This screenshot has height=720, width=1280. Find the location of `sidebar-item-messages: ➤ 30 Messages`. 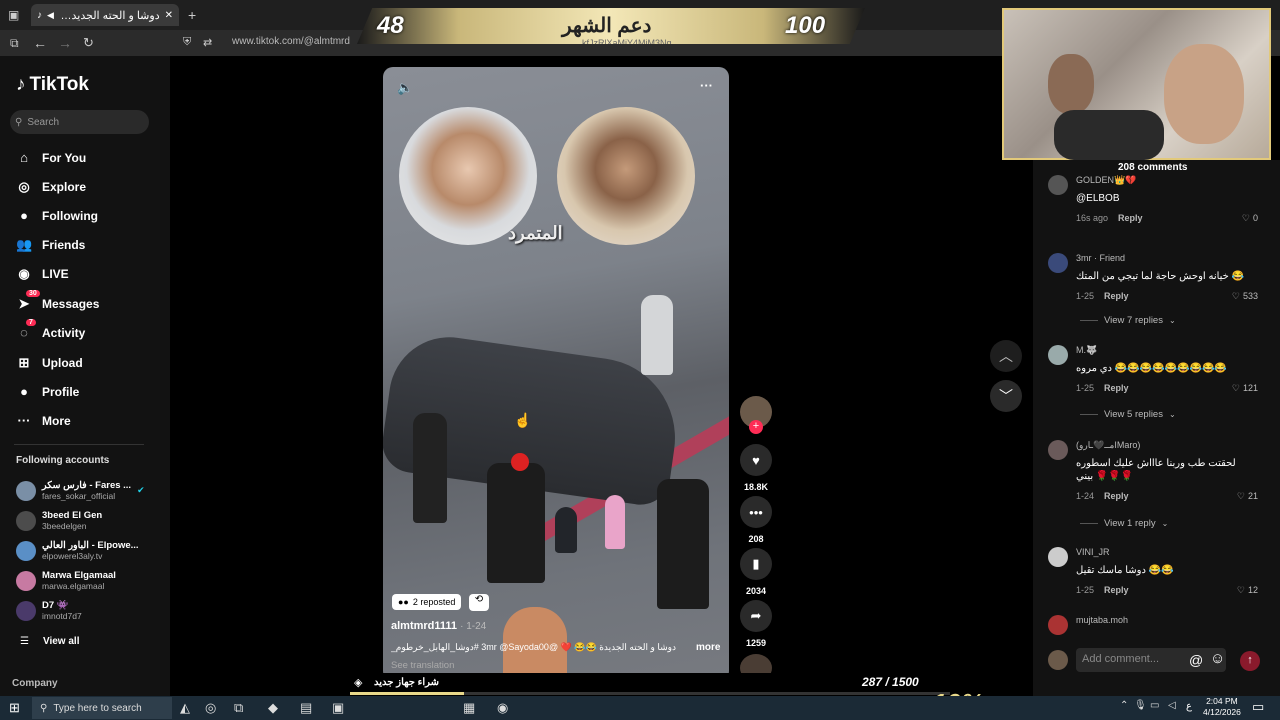

sidebar-item-messages: ➤ 30 Messages is located at coordinates (57, 301).